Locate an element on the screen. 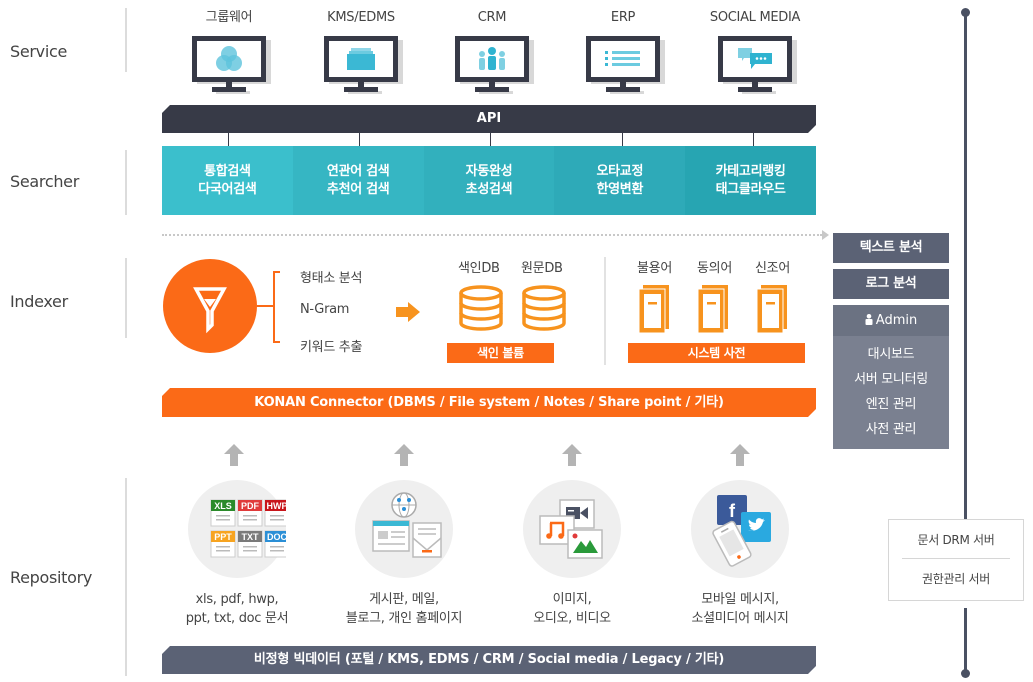 The height and width of the screenshot is (682, 1033). svg-text: f is located at coordinates (732, 511).